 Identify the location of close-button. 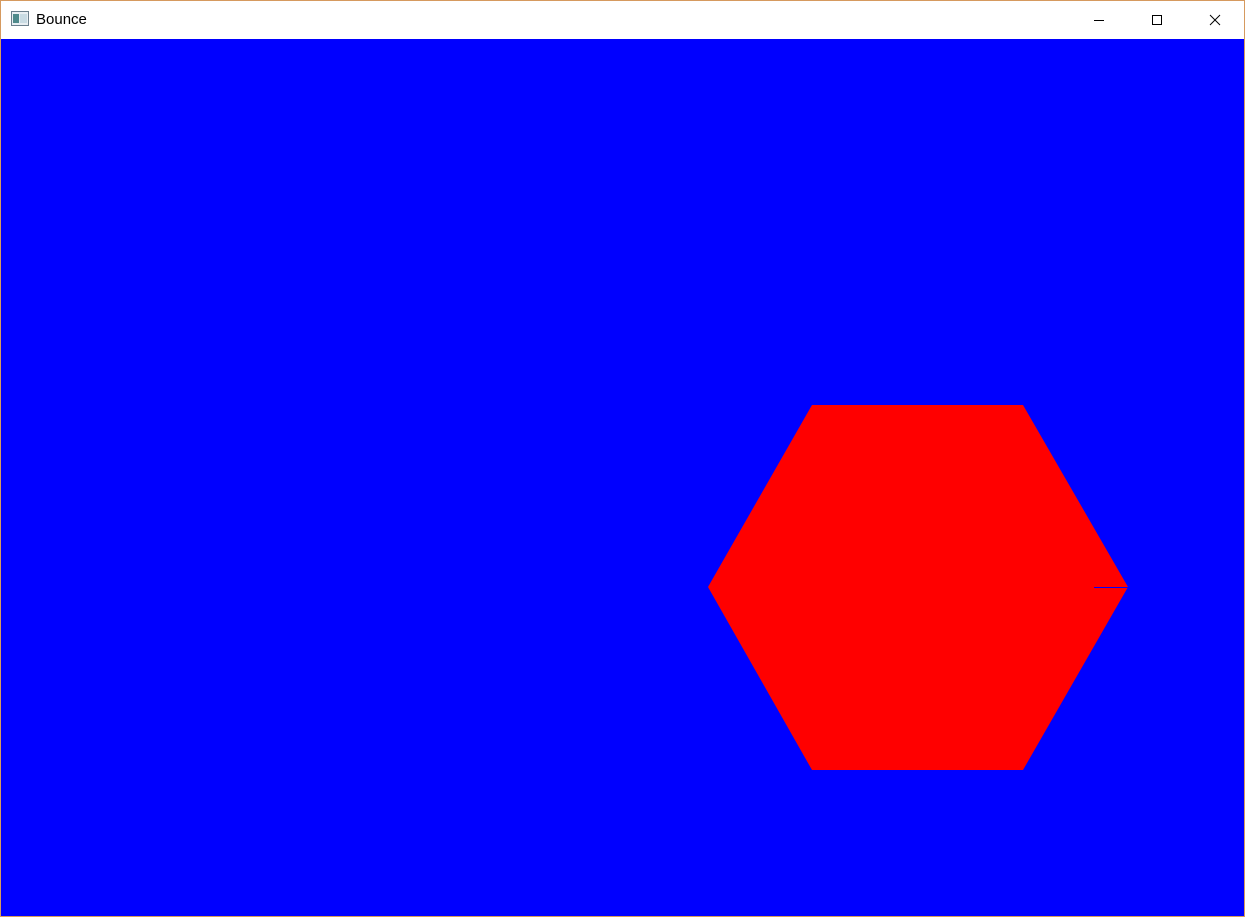
(1215, 20).